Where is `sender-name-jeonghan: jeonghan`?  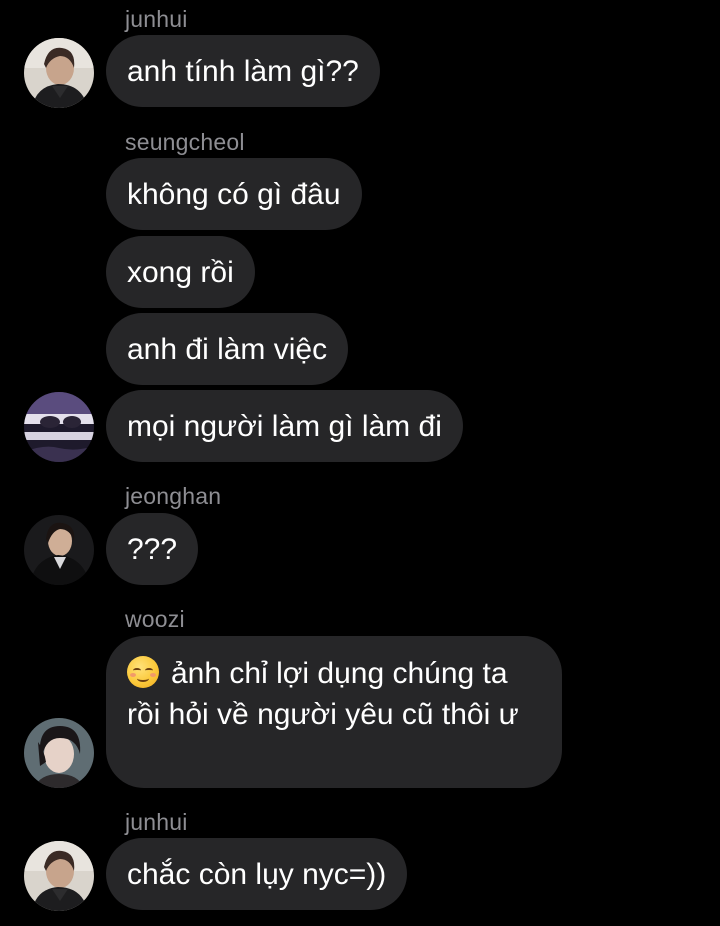
sender-name-jeonghan: jeonghan is located at coordinates (173, 496).